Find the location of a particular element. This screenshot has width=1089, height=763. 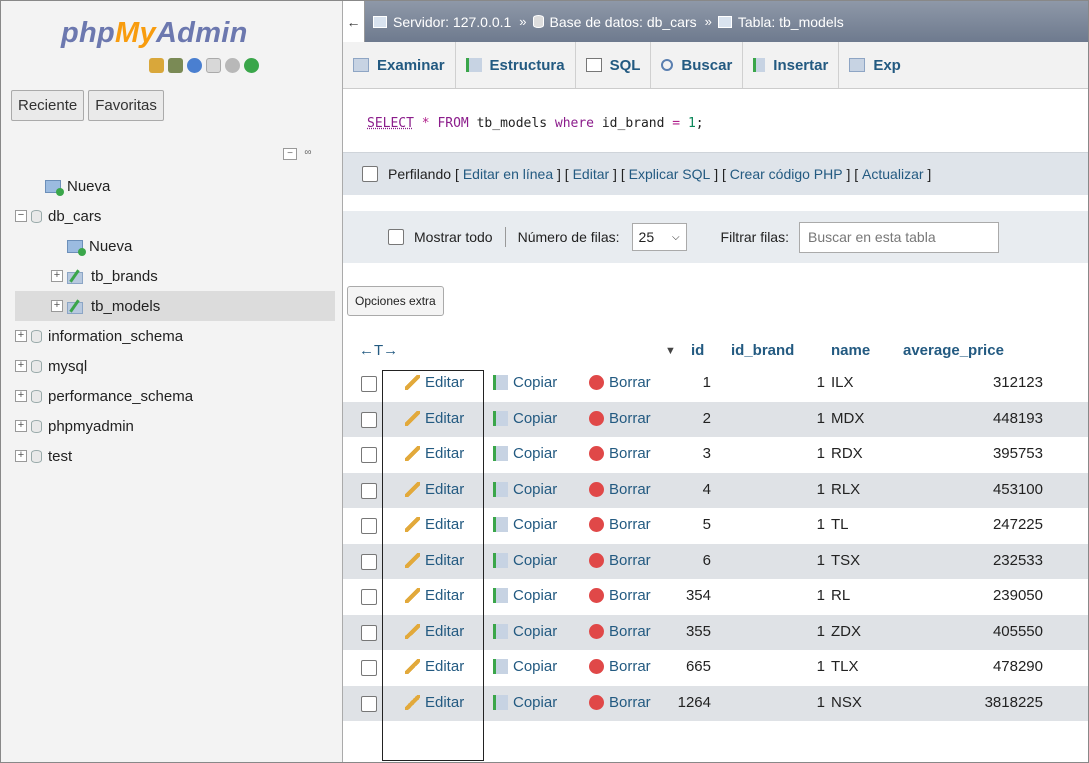

tree-item-test: + test is located at coordinates (175, 456).